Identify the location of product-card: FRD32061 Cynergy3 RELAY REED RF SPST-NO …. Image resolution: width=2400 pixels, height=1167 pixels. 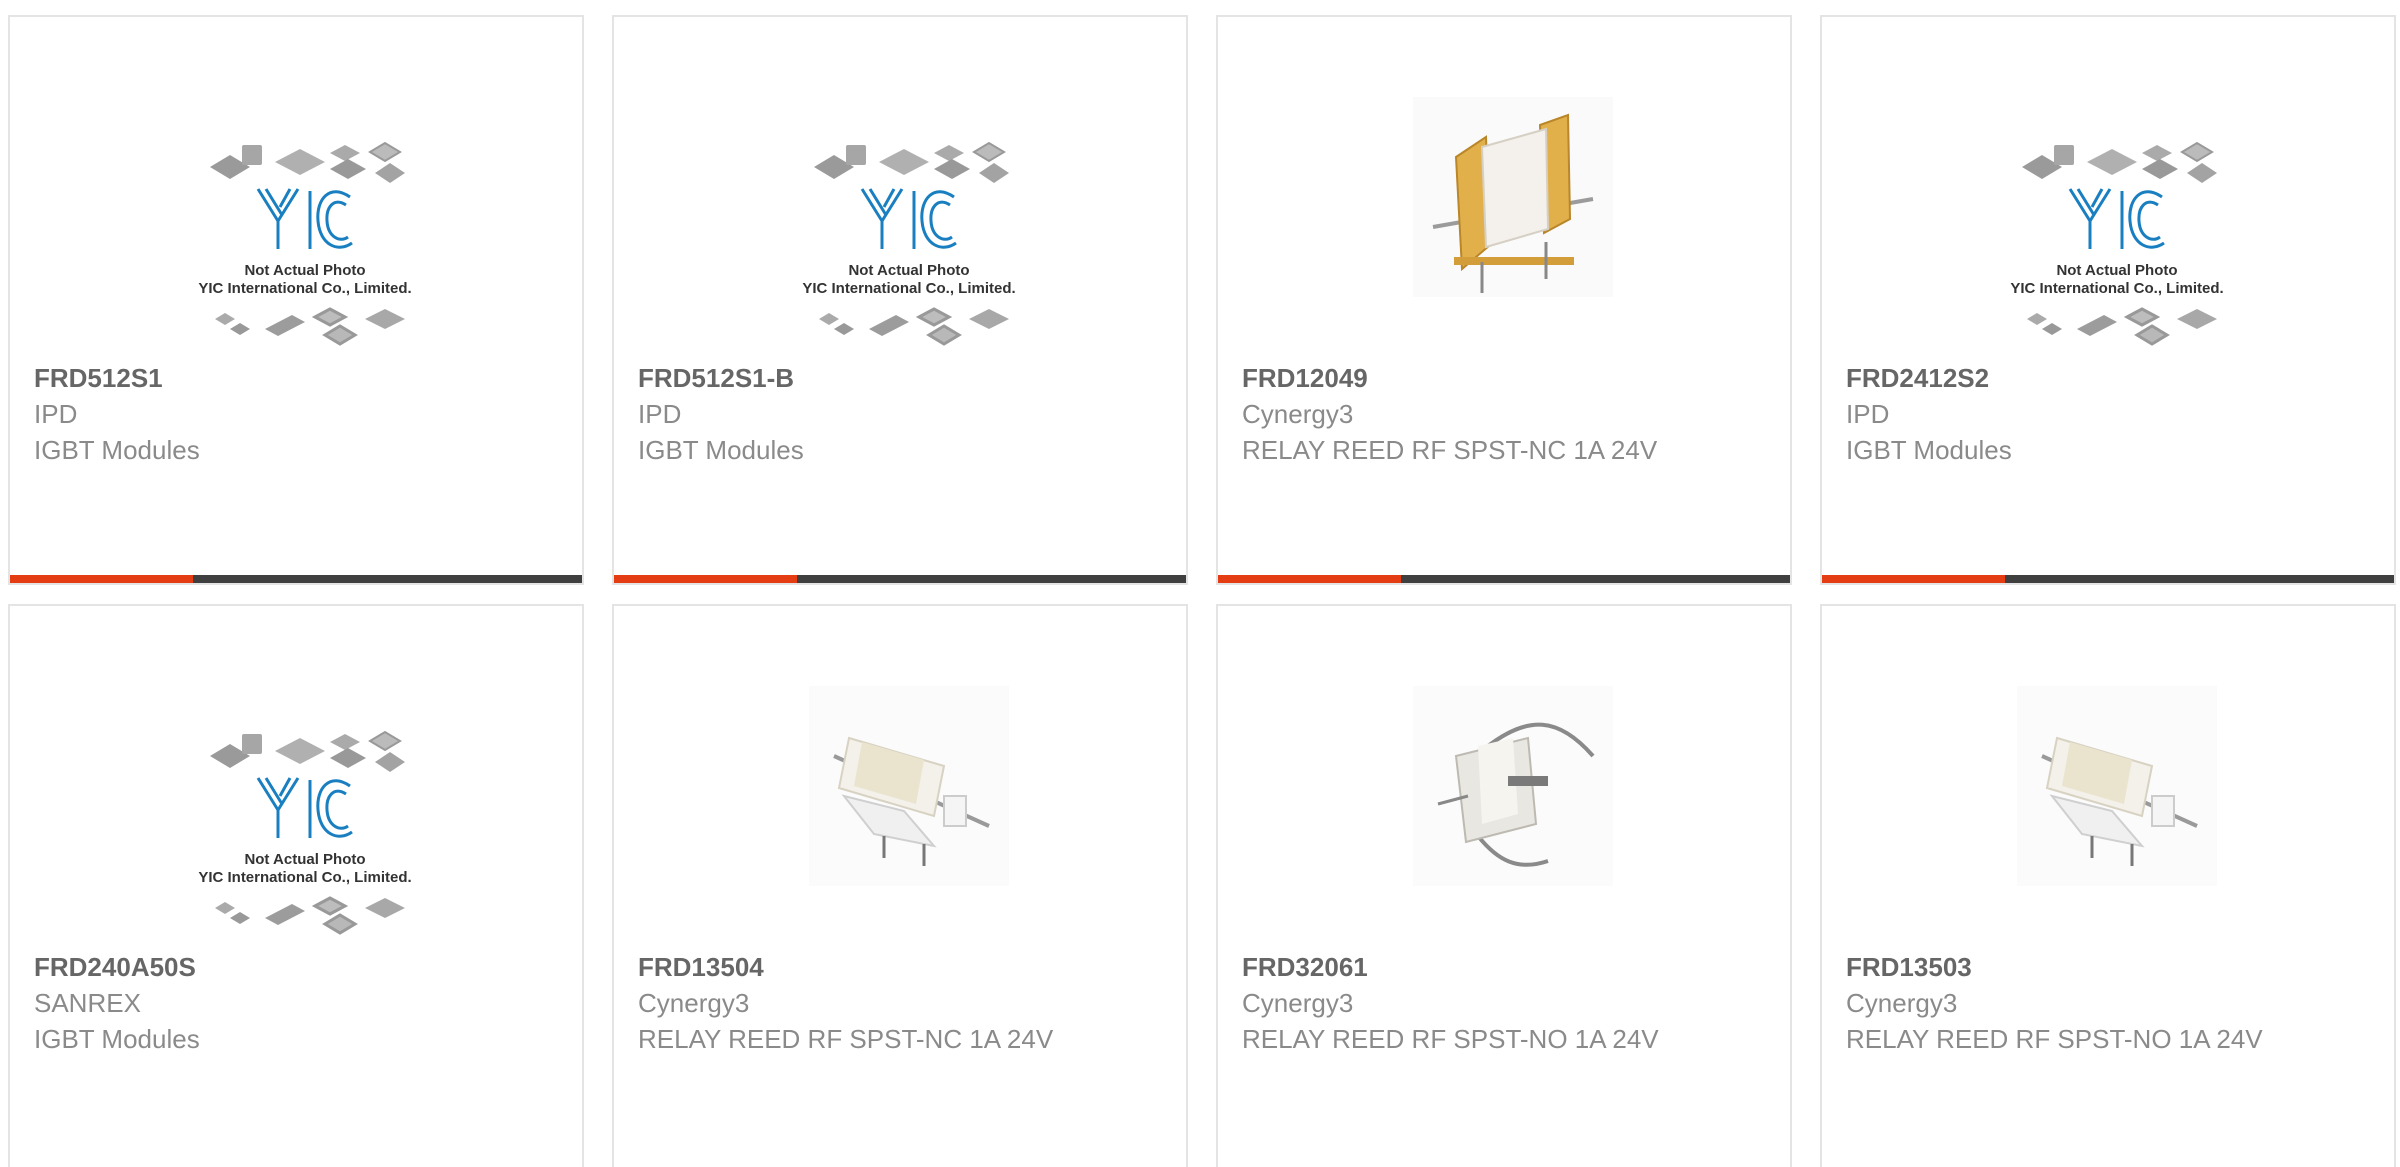
(1504, 885).